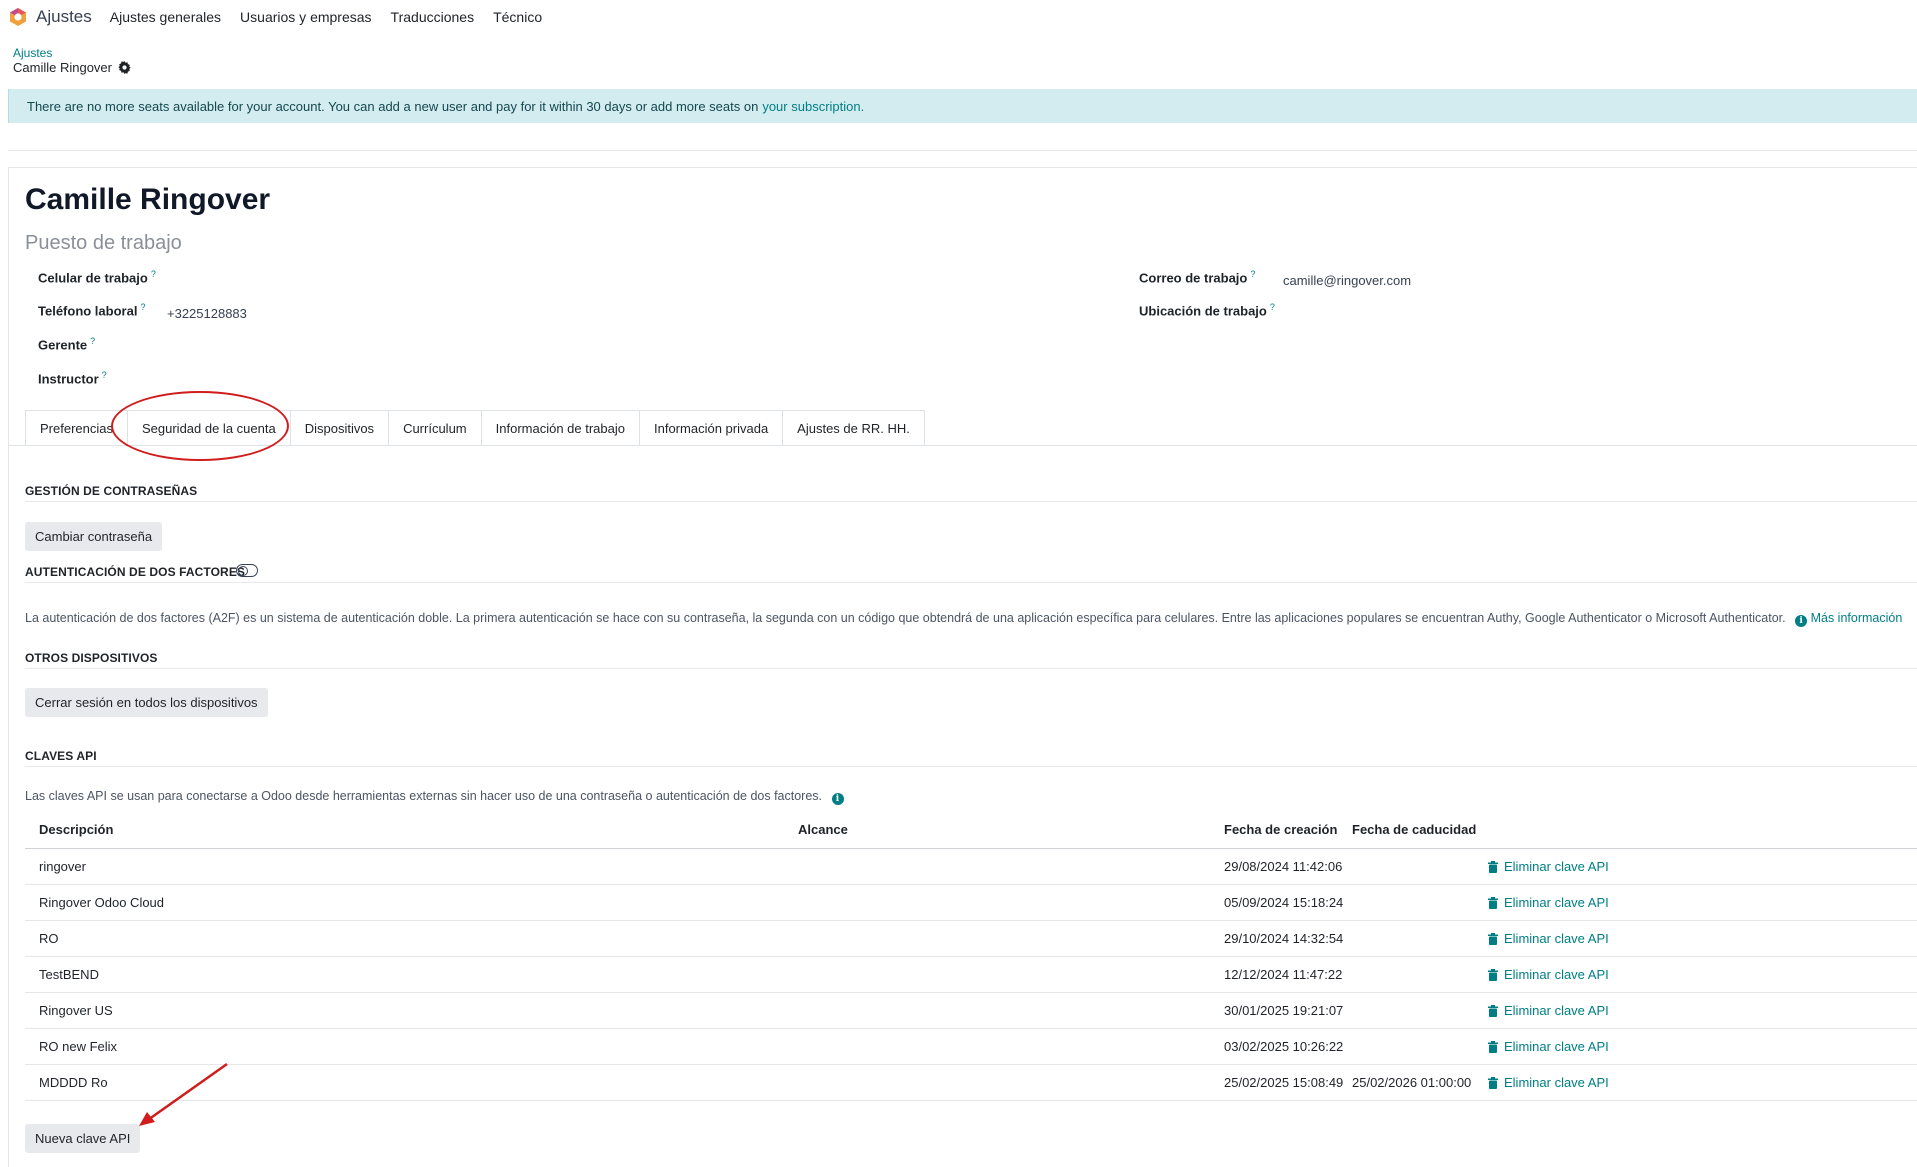 This screenshot has height=1167, width=1917. I want to click on label-celular-trabajo: Celular de trabajo?, so click(97, 277).